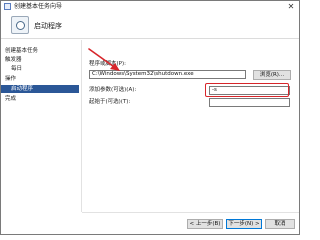 The width and height of the screenshot is (320, 240). What do you see at coordinates (40, 99) in the screenshot?
I see `sidebar-item-finish: 完成` at bounding box center [40, 99].